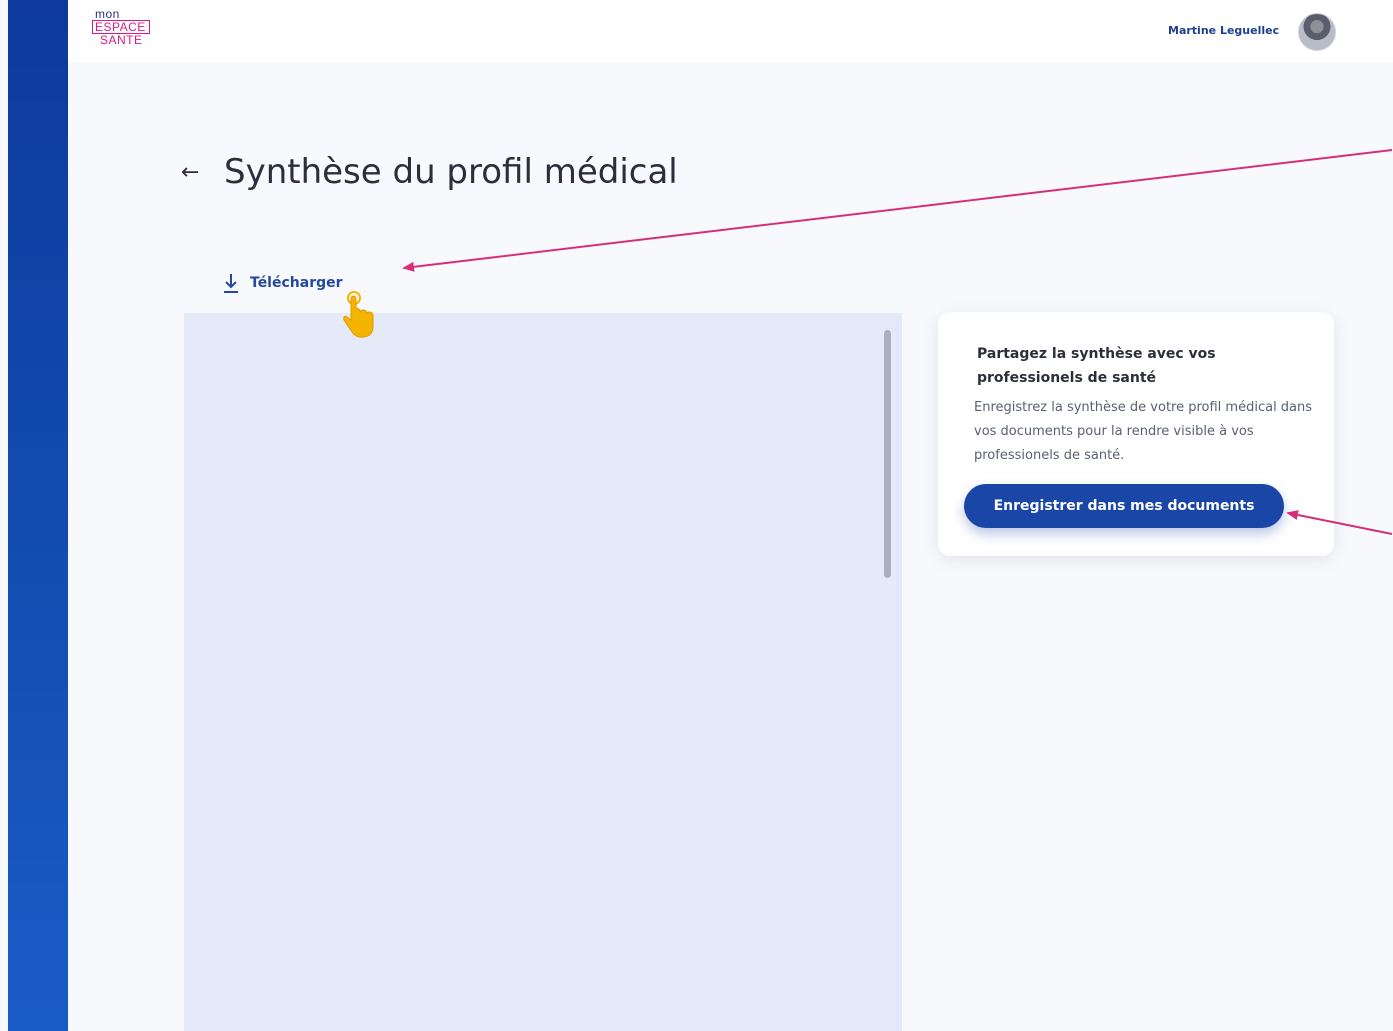 Image resolution: width=1393 pixels, height=1031 pixels. What do you see at coordinates (296, 283) in the screenshot?
I see `download-label: Télécharger` at bounding box center [296, 283].